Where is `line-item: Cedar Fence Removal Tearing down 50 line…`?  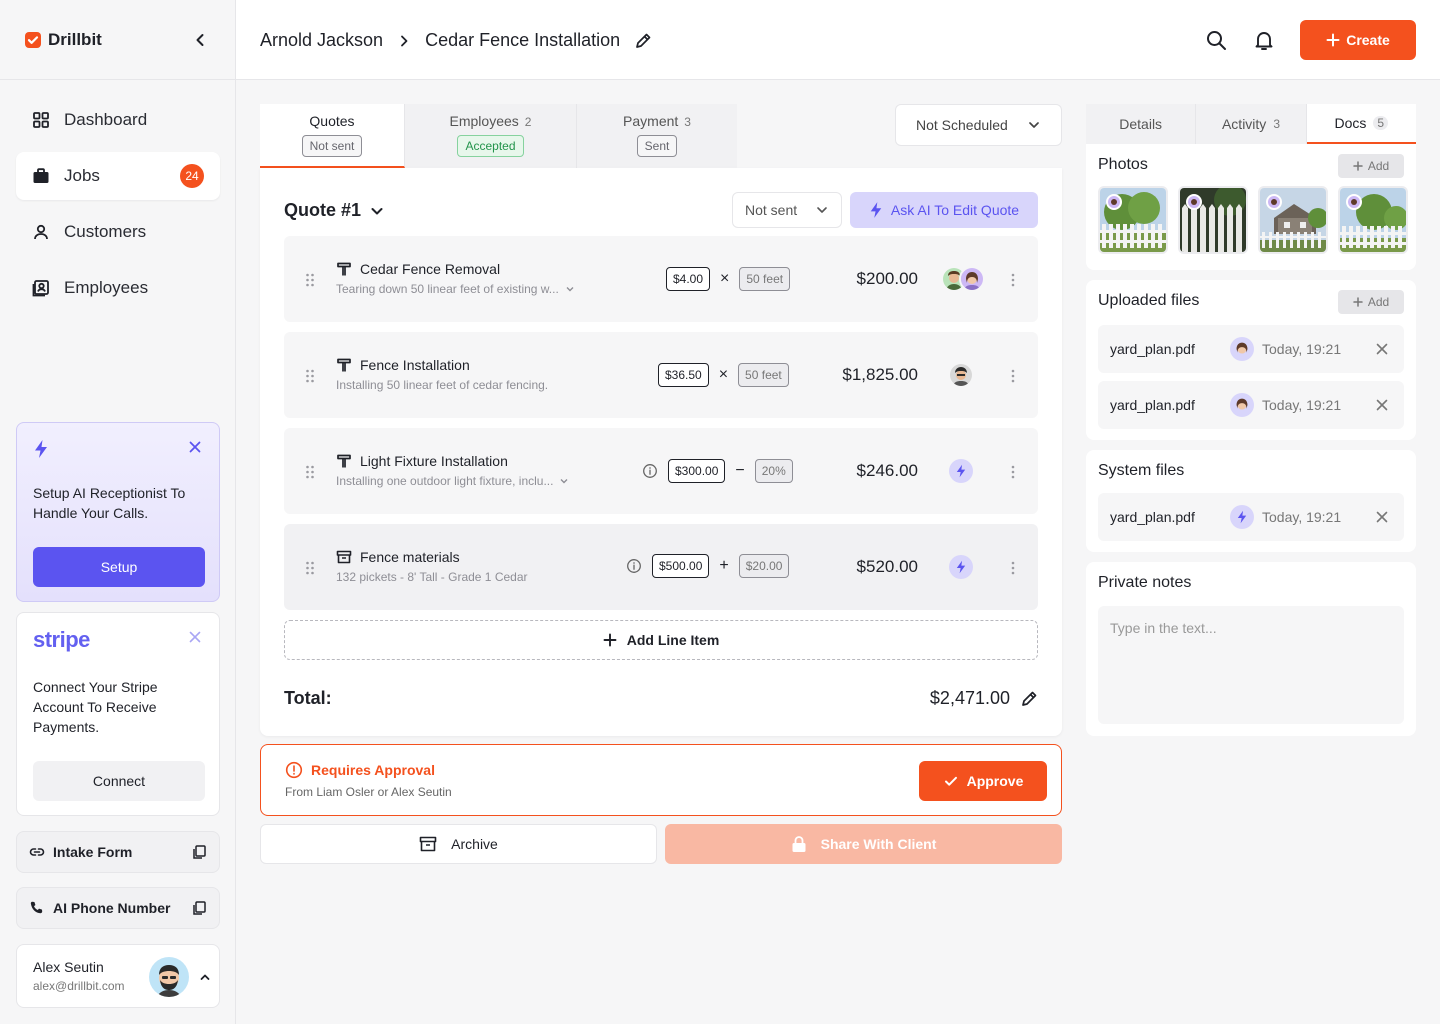
line-item: Cedar Fence Removal Tearing down 50 line… is located at coordinates (661, 279).